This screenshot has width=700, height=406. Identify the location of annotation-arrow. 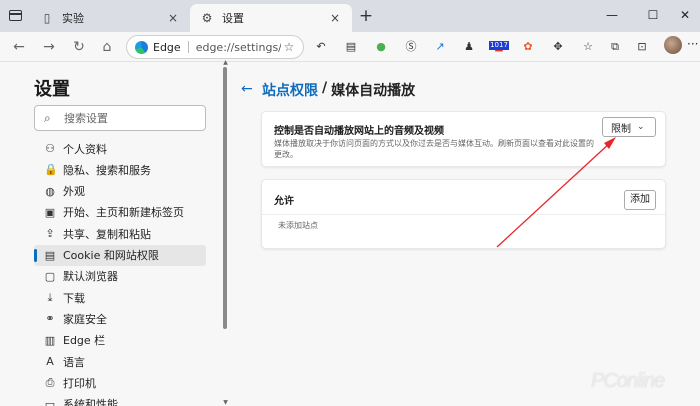
(556, 192).